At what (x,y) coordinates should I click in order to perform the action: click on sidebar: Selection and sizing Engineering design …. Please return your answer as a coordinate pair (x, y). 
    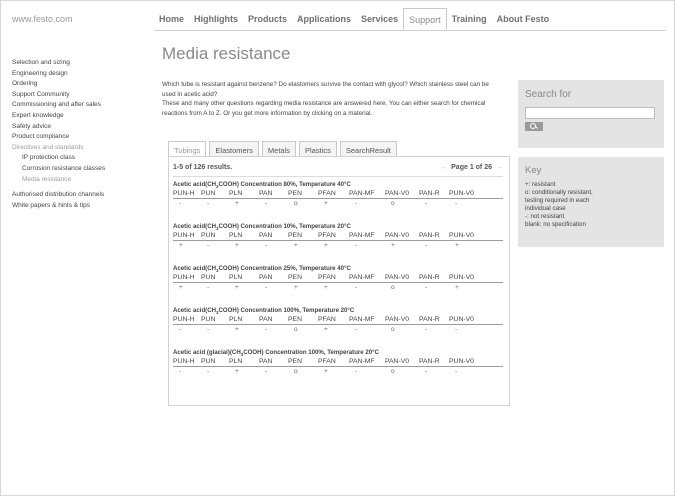
    Looking at the image, I should click on (82, 134).